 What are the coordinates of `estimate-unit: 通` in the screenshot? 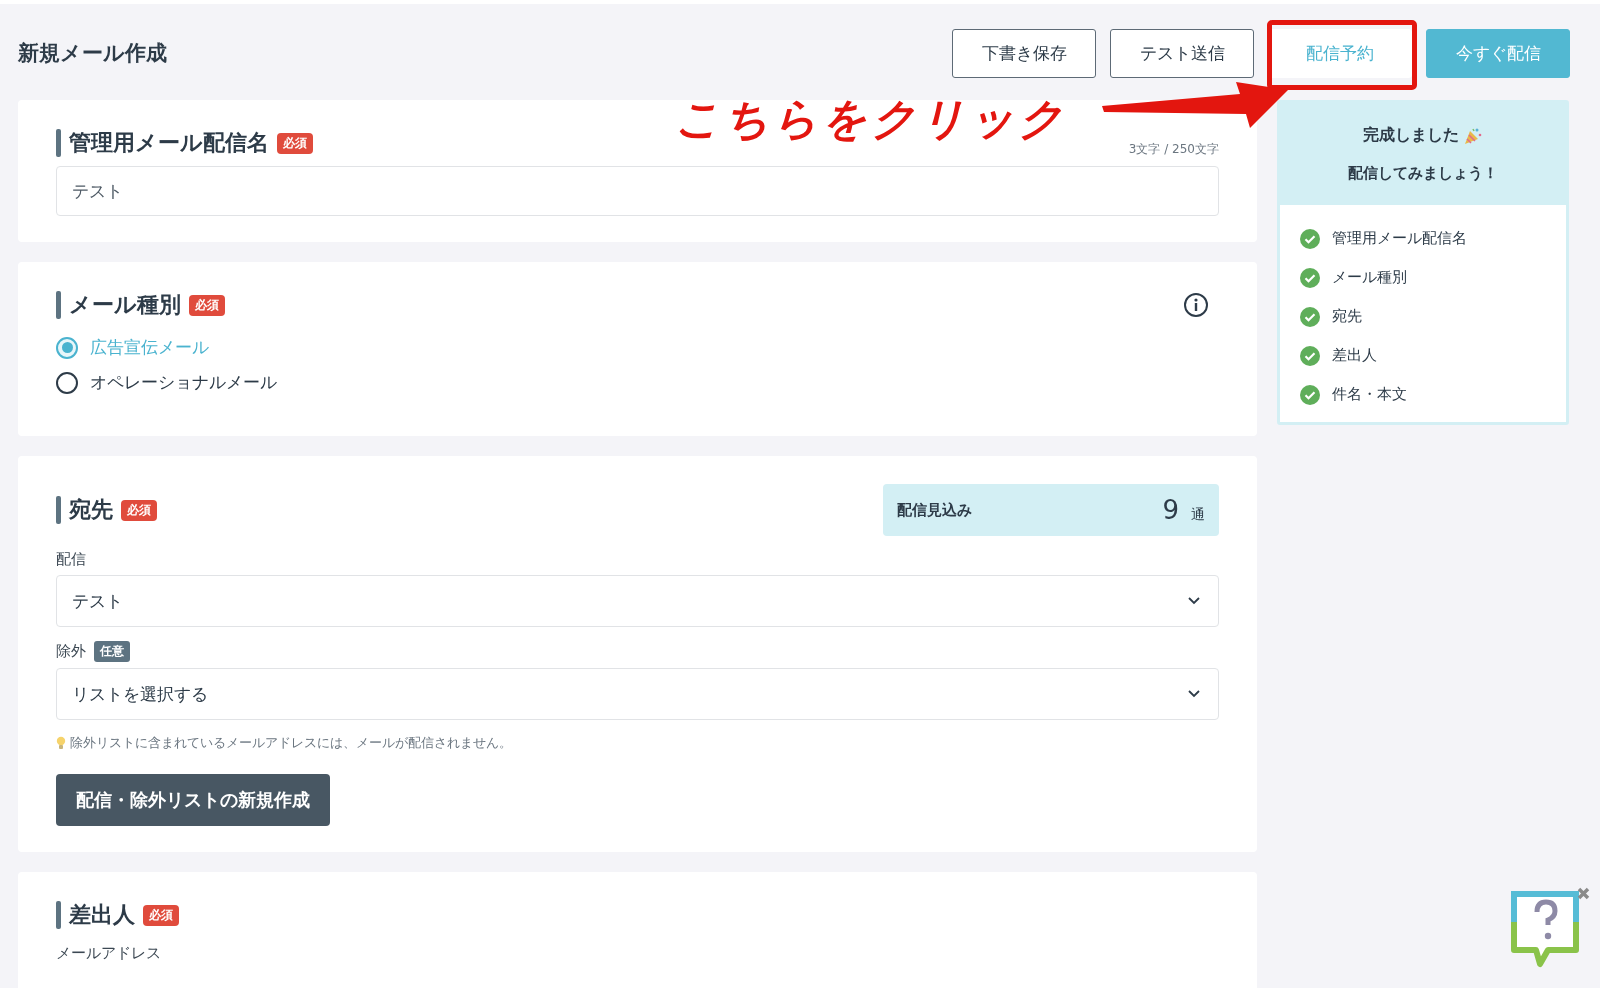 It's located at (1198, 515).